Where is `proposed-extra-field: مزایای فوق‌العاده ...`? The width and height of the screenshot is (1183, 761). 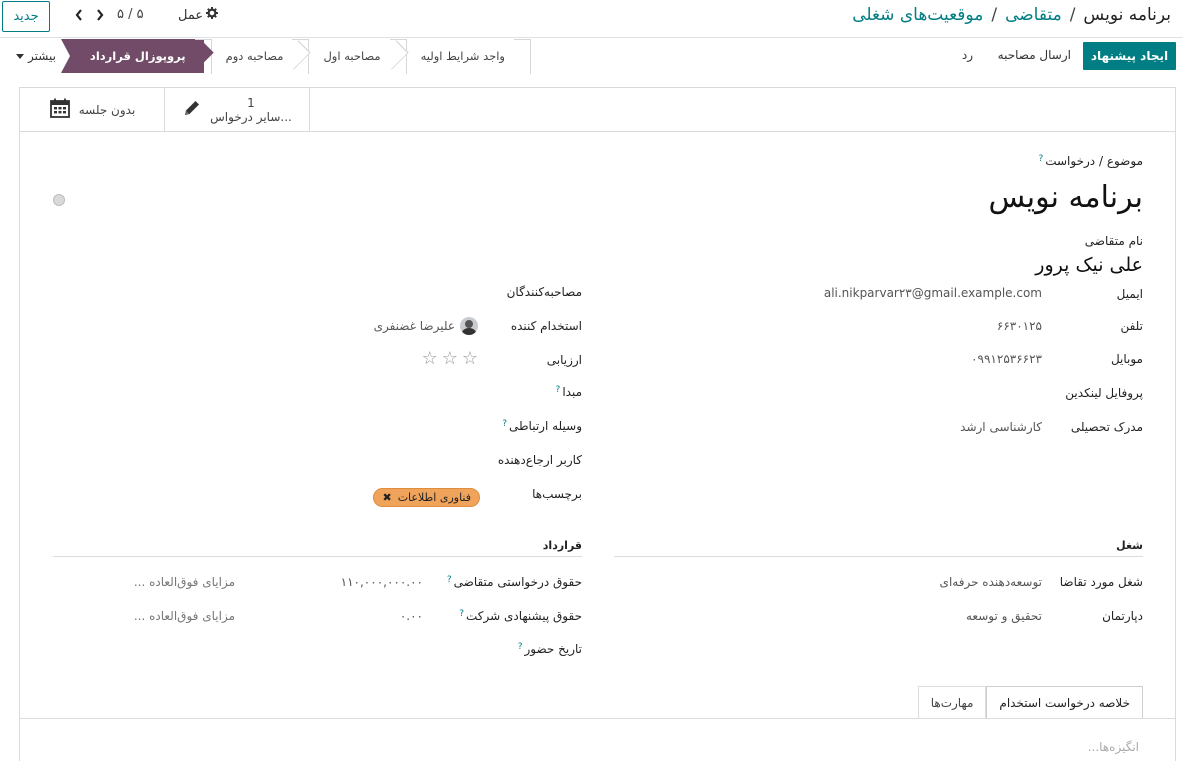
proposed-extra-field: مزایای فوق‌العاده ... is located at coordinates (184, 616).